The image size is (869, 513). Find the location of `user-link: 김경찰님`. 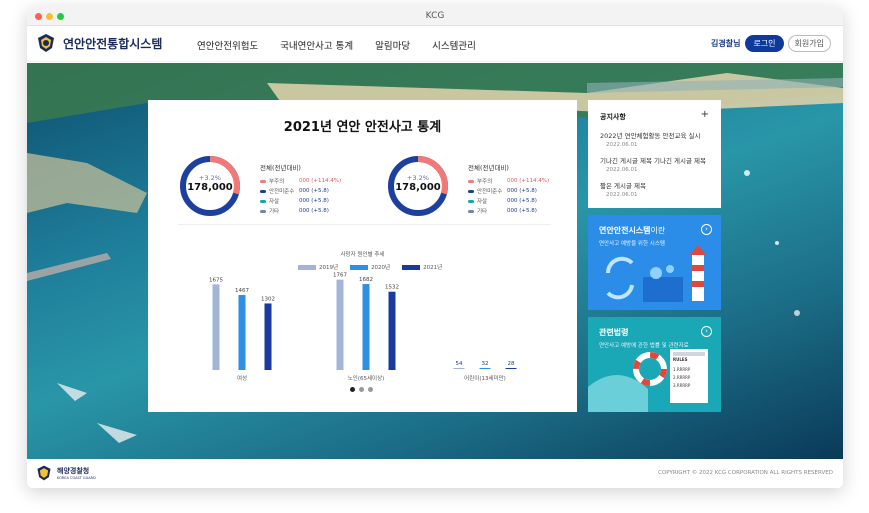

user-link: 김경찰님 is located at coordinates (725, 43).